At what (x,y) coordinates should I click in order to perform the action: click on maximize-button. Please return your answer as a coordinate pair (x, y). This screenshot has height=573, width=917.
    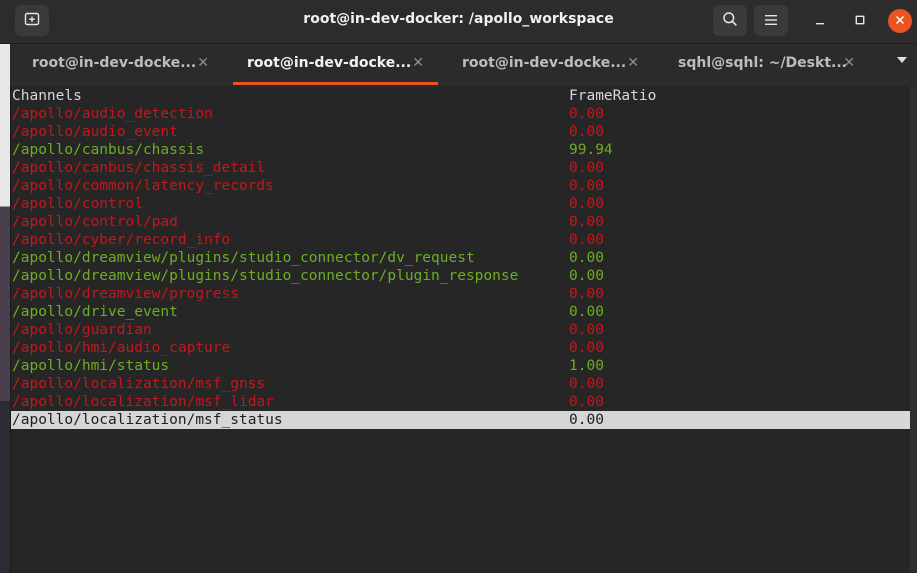
    Looking at the image, I should click on (860, 21).